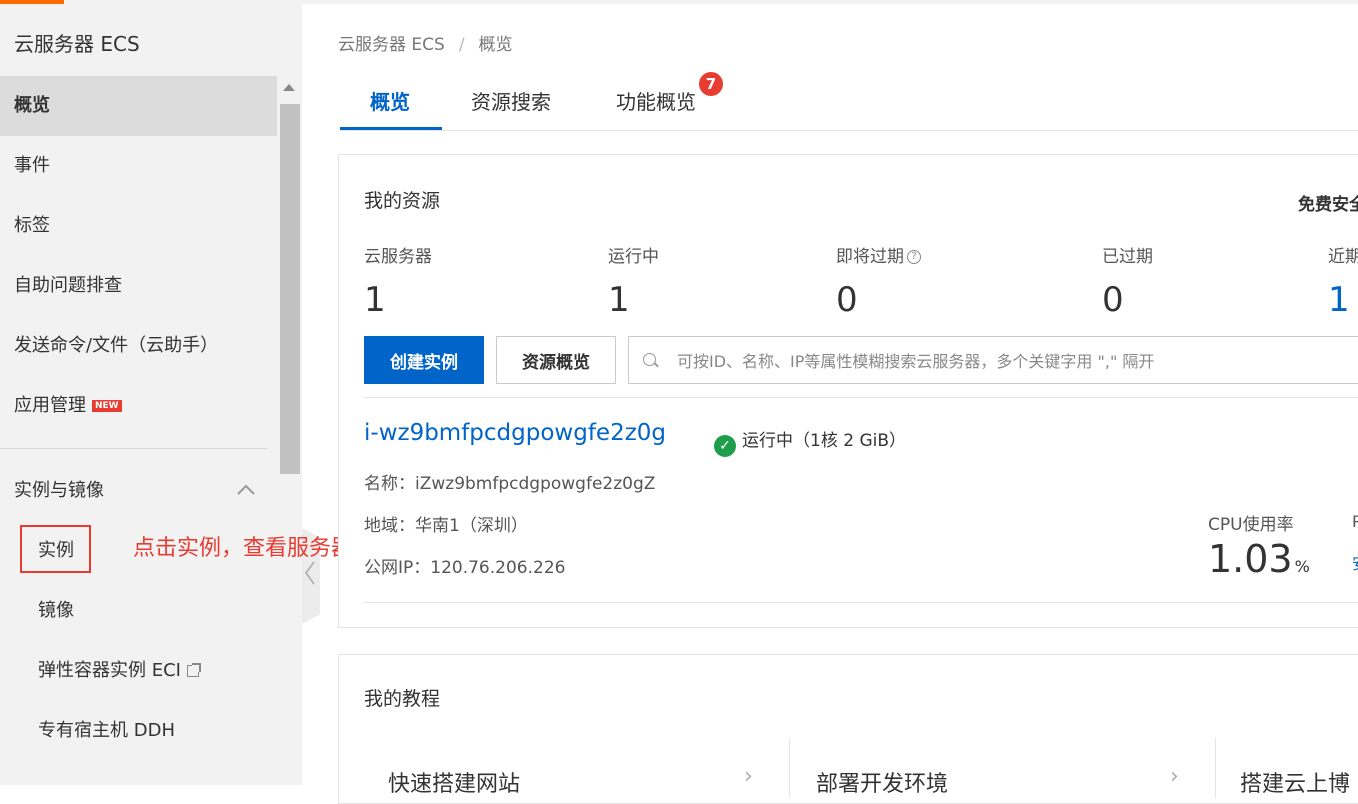 The width and height of the screenshot is (1358, 804). What do you see at coordinates (495, 45) in the screenshot?
I see `breadcrumb-current: 概览` at bounding box center [495, 45].